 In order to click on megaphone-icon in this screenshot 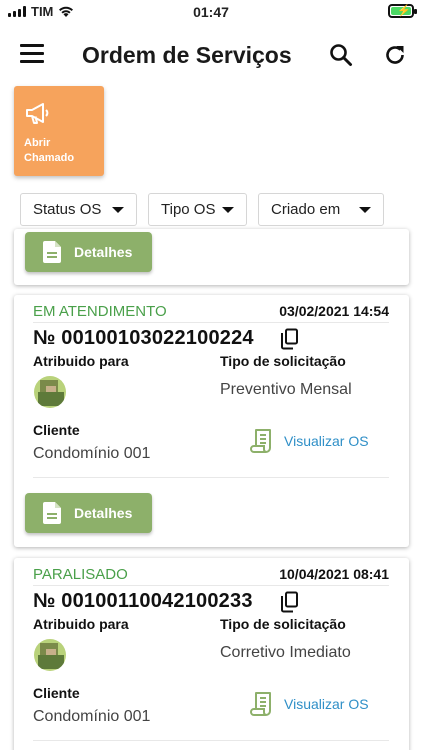, I will do `click(37, 113)`.